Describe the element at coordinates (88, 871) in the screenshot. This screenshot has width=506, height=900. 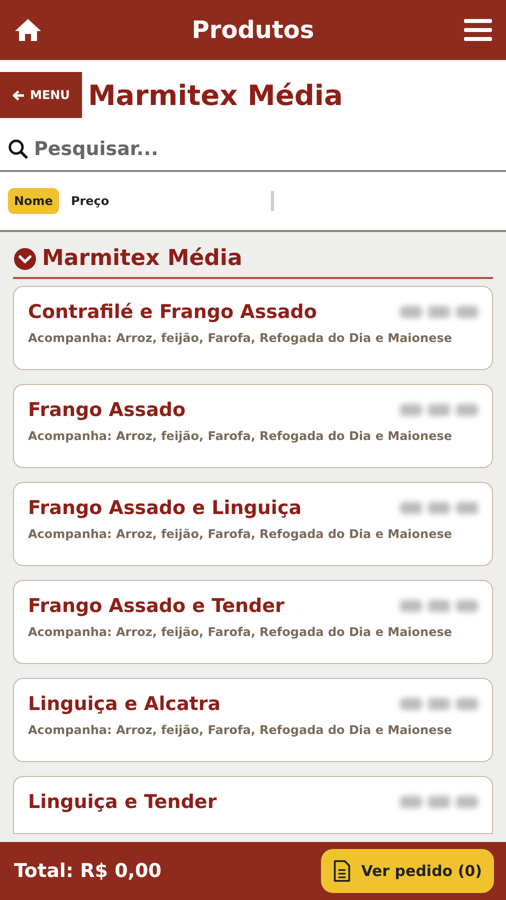
I see `order-total: Total: R$ 0,00` at that location.